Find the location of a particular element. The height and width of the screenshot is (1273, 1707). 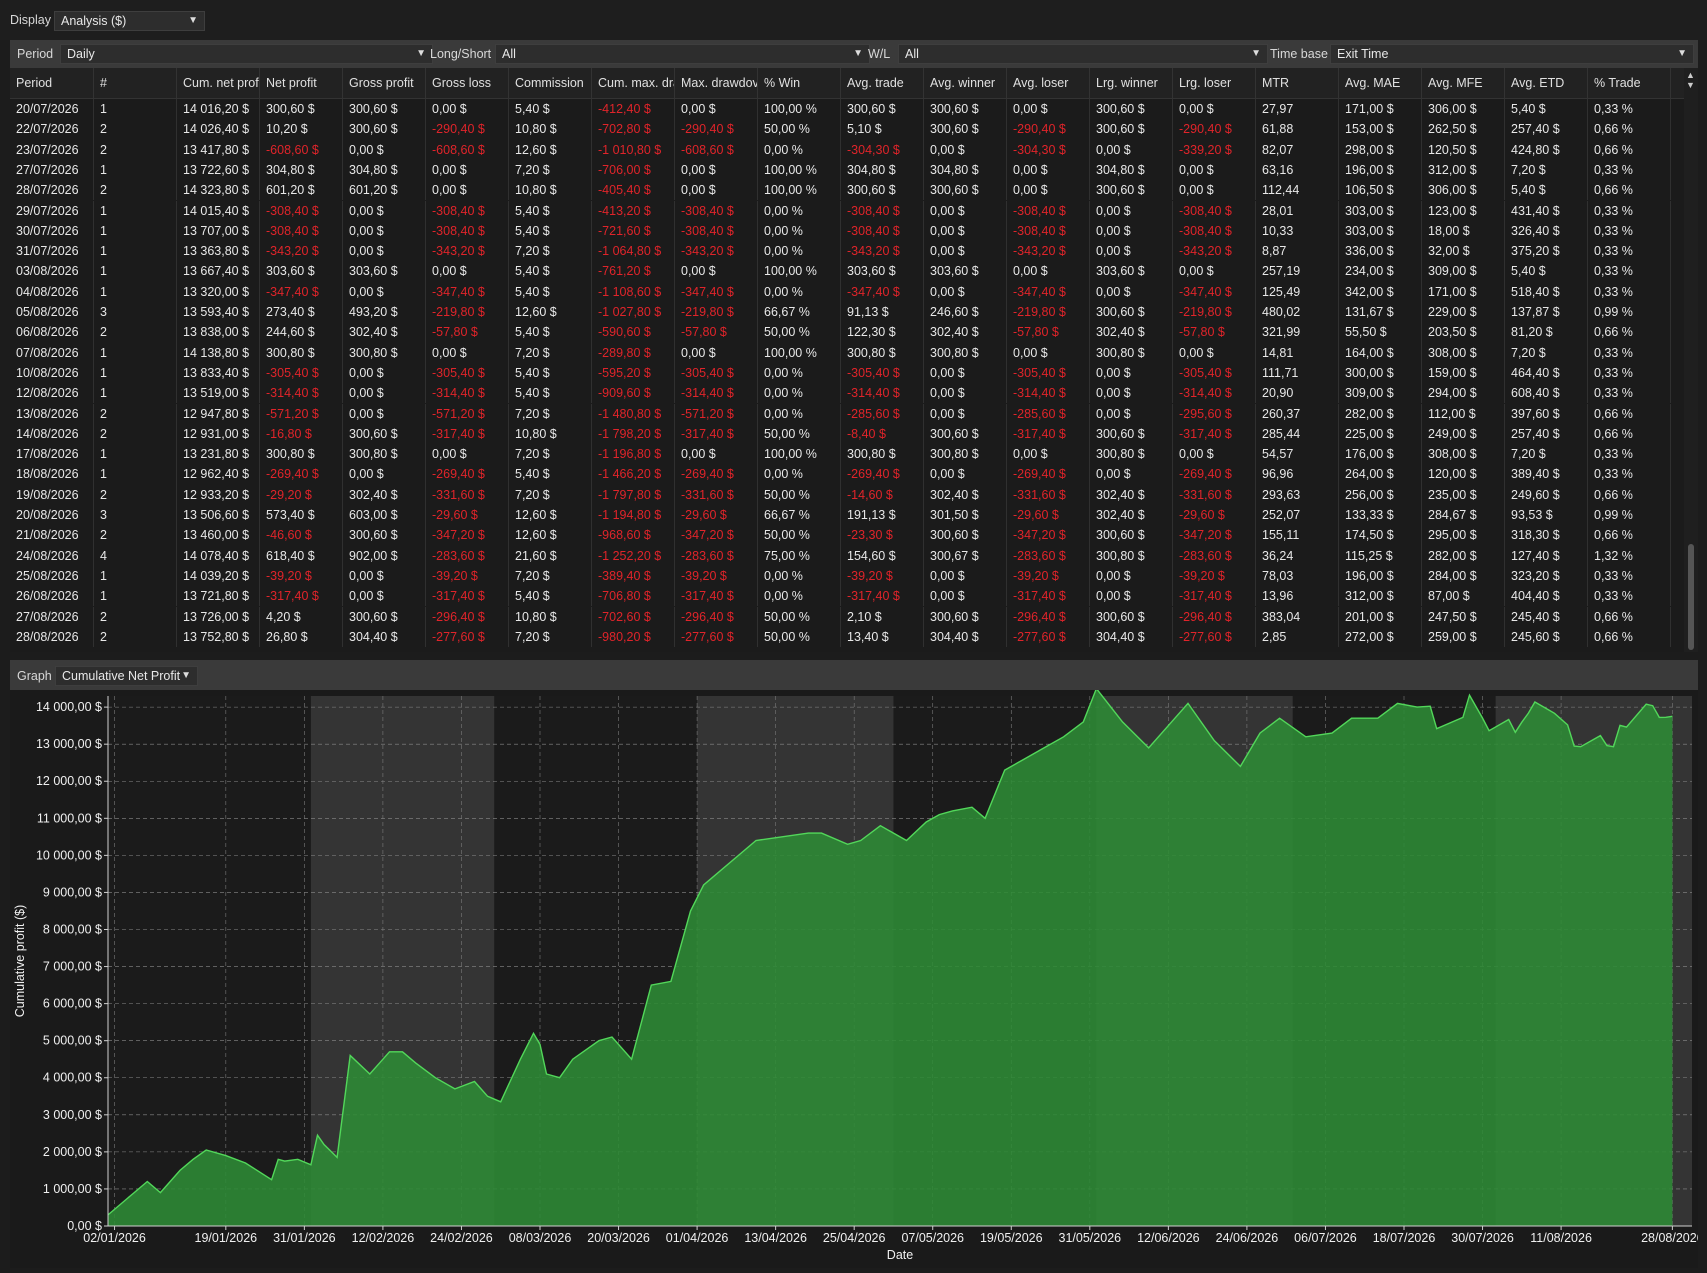

display-select: Analysis ($) ▼ is located at coordinates (129, 21).